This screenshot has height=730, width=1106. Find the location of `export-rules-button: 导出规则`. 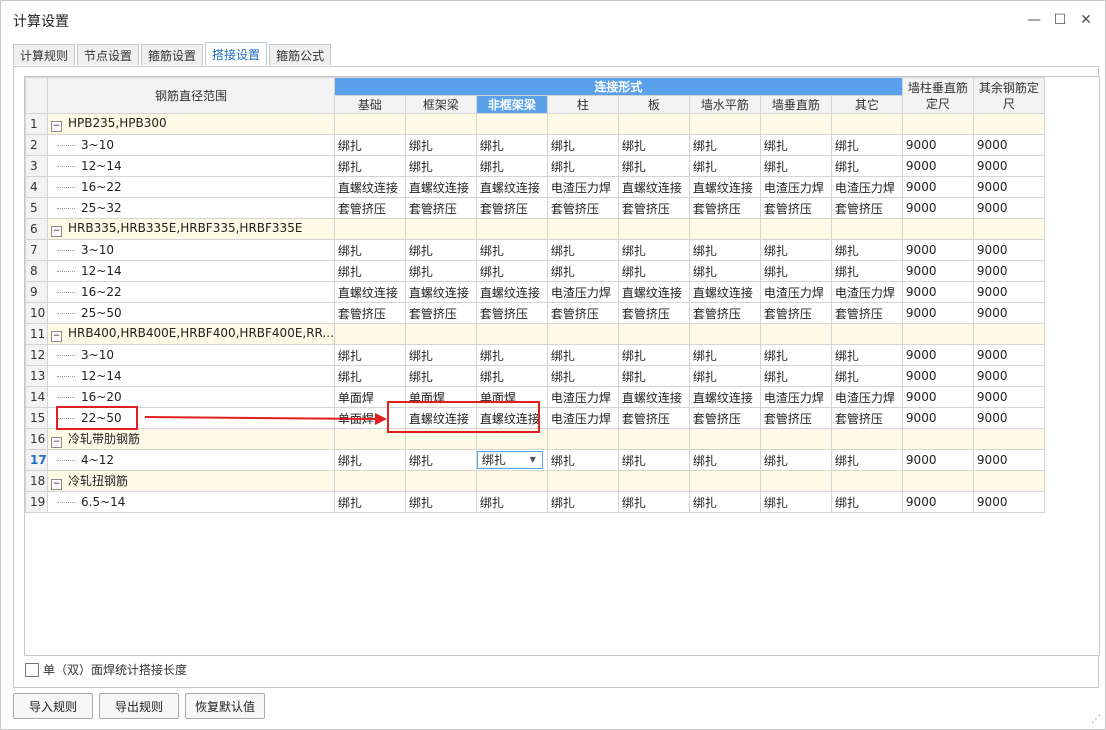

export-rules-button: 导出规则 is located at coordinates (139, 706).